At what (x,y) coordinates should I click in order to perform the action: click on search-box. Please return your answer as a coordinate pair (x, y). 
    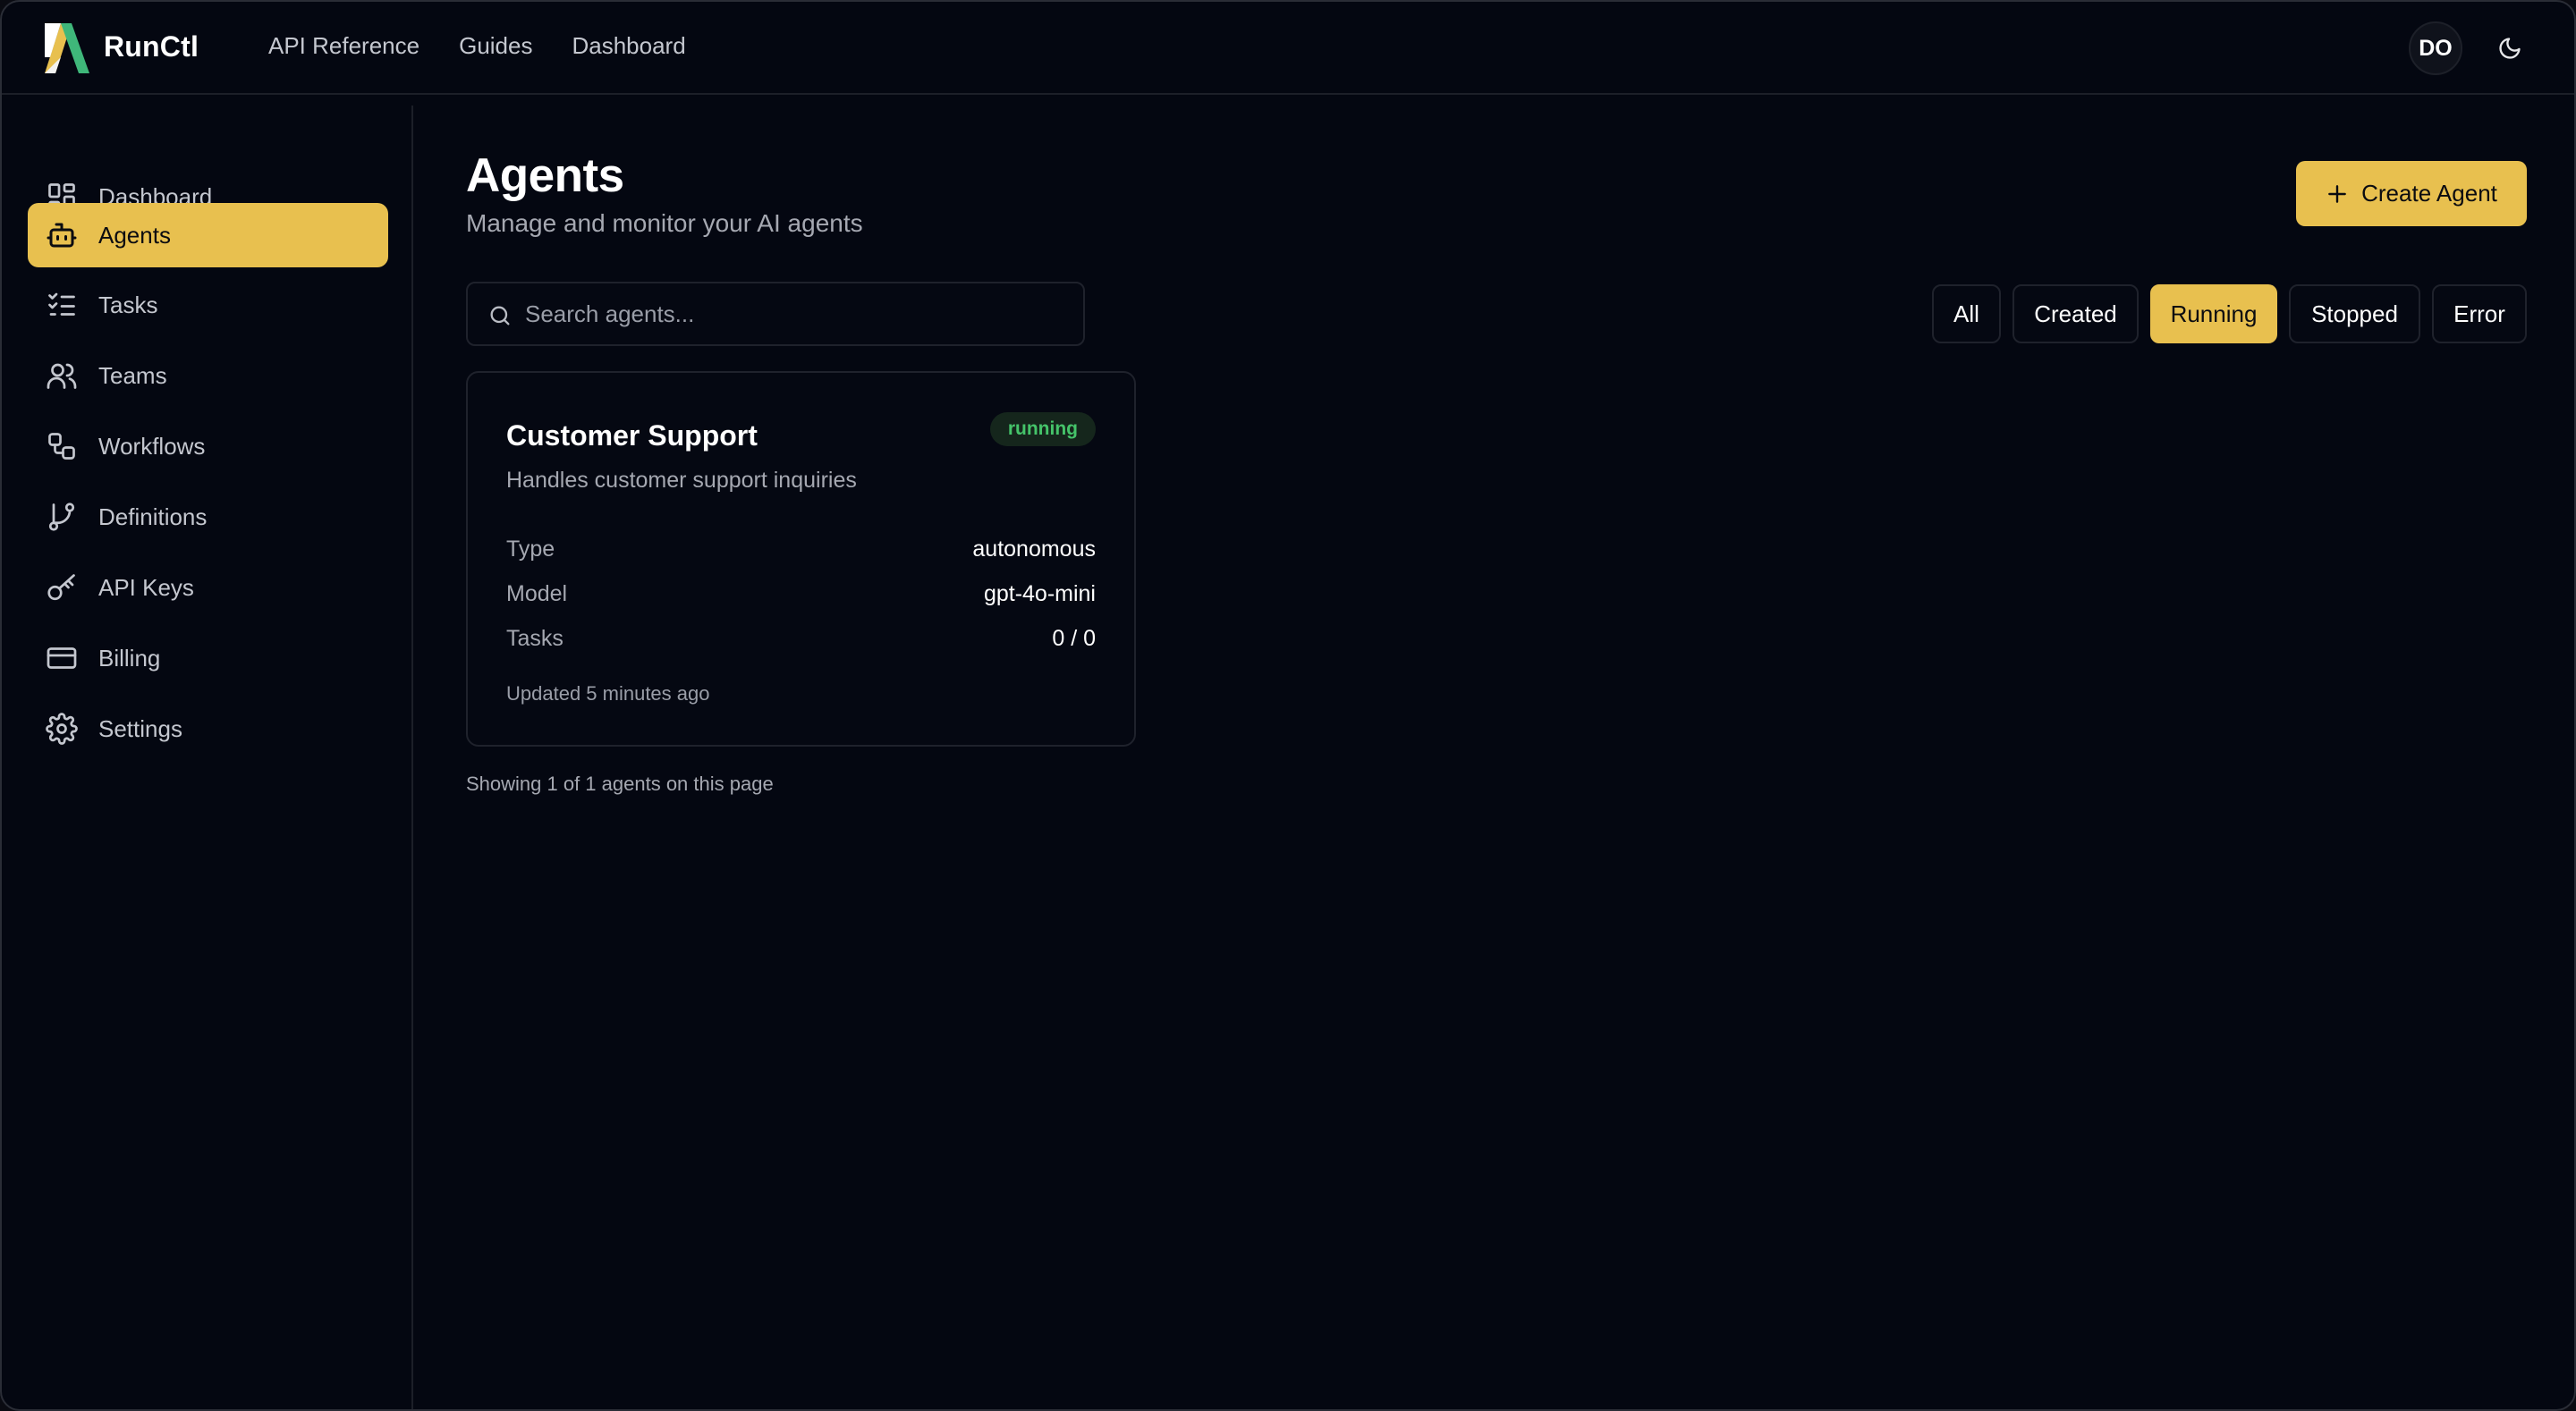
    Looking at the image, I should click on (775, 314).